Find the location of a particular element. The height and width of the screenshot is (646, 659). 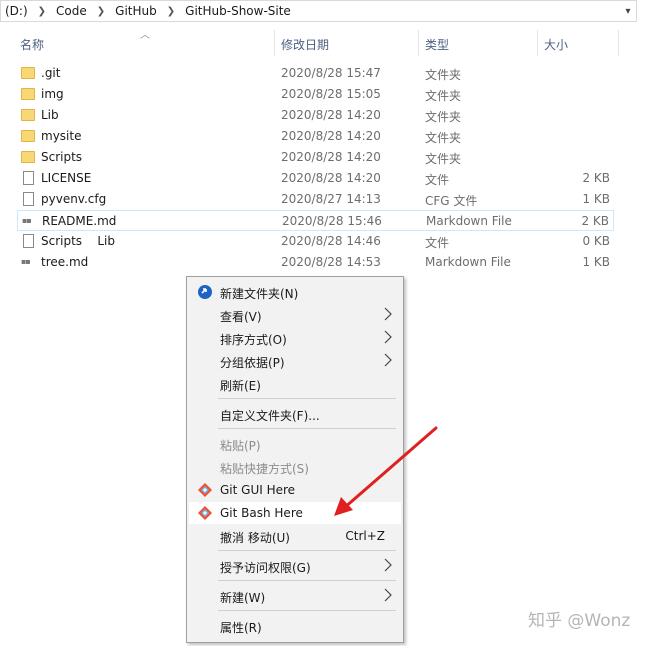

watermark: 知乎 @Wonz is located at coordinates (579, 621).